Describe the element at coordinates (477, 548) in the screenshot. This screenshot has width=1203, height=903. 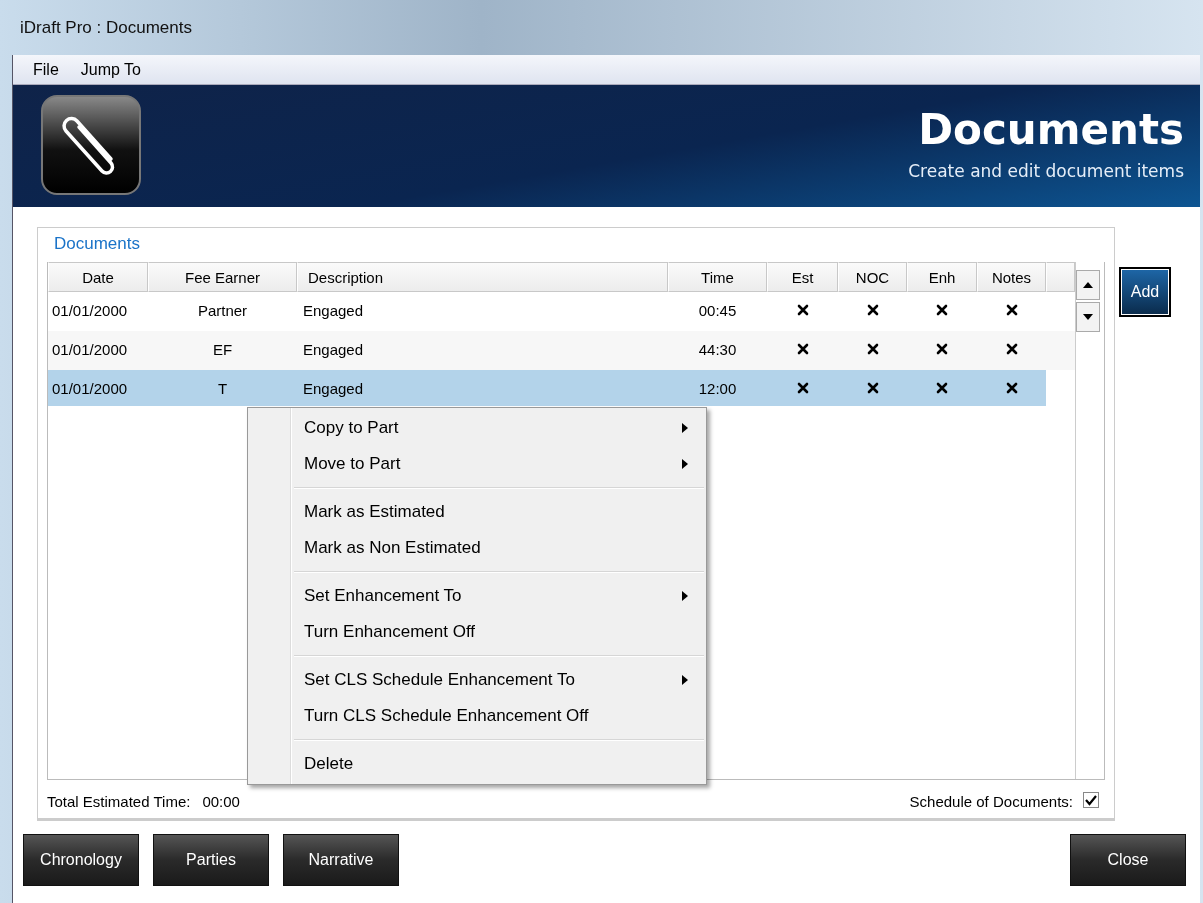
I see `menu-item: Mark as Non Estimated` at that location.